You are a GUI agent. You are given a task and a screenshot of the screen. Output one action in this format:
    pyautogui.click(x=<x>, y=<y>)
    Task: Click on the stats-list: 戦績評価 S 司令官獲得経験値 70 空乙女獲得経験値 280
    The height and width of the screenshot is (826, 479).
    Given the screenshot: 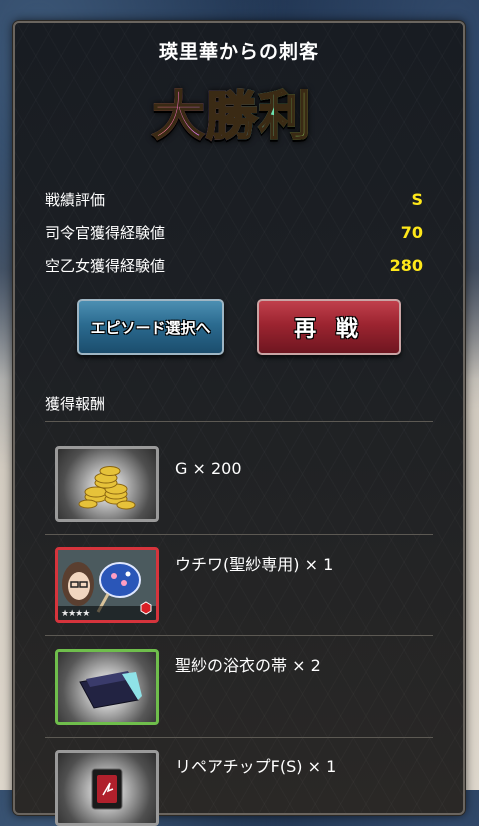 What is the action you would take?
    pyautogui.click(x=234, y=232)
    